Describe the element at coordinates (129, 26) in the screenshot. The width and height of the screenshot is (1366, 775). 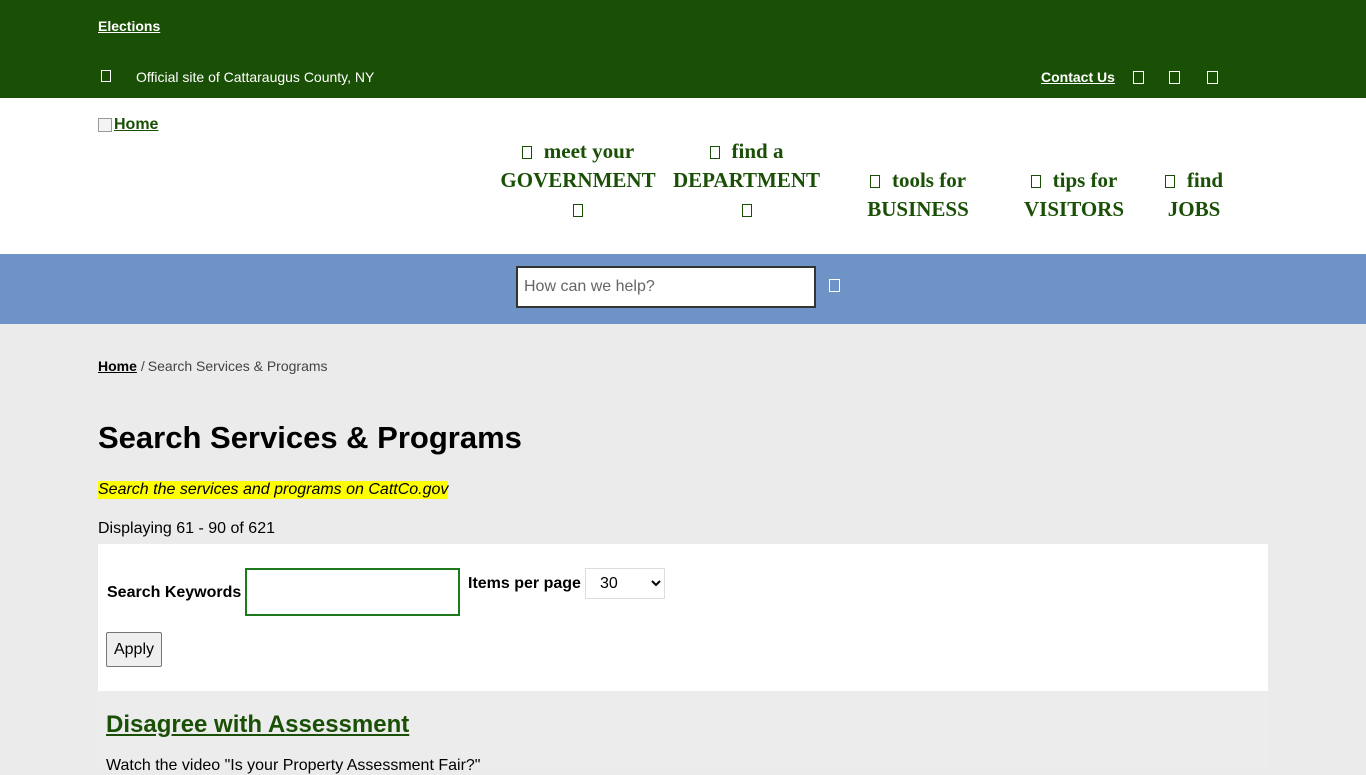
I see `elections-link: Elections` at that location.